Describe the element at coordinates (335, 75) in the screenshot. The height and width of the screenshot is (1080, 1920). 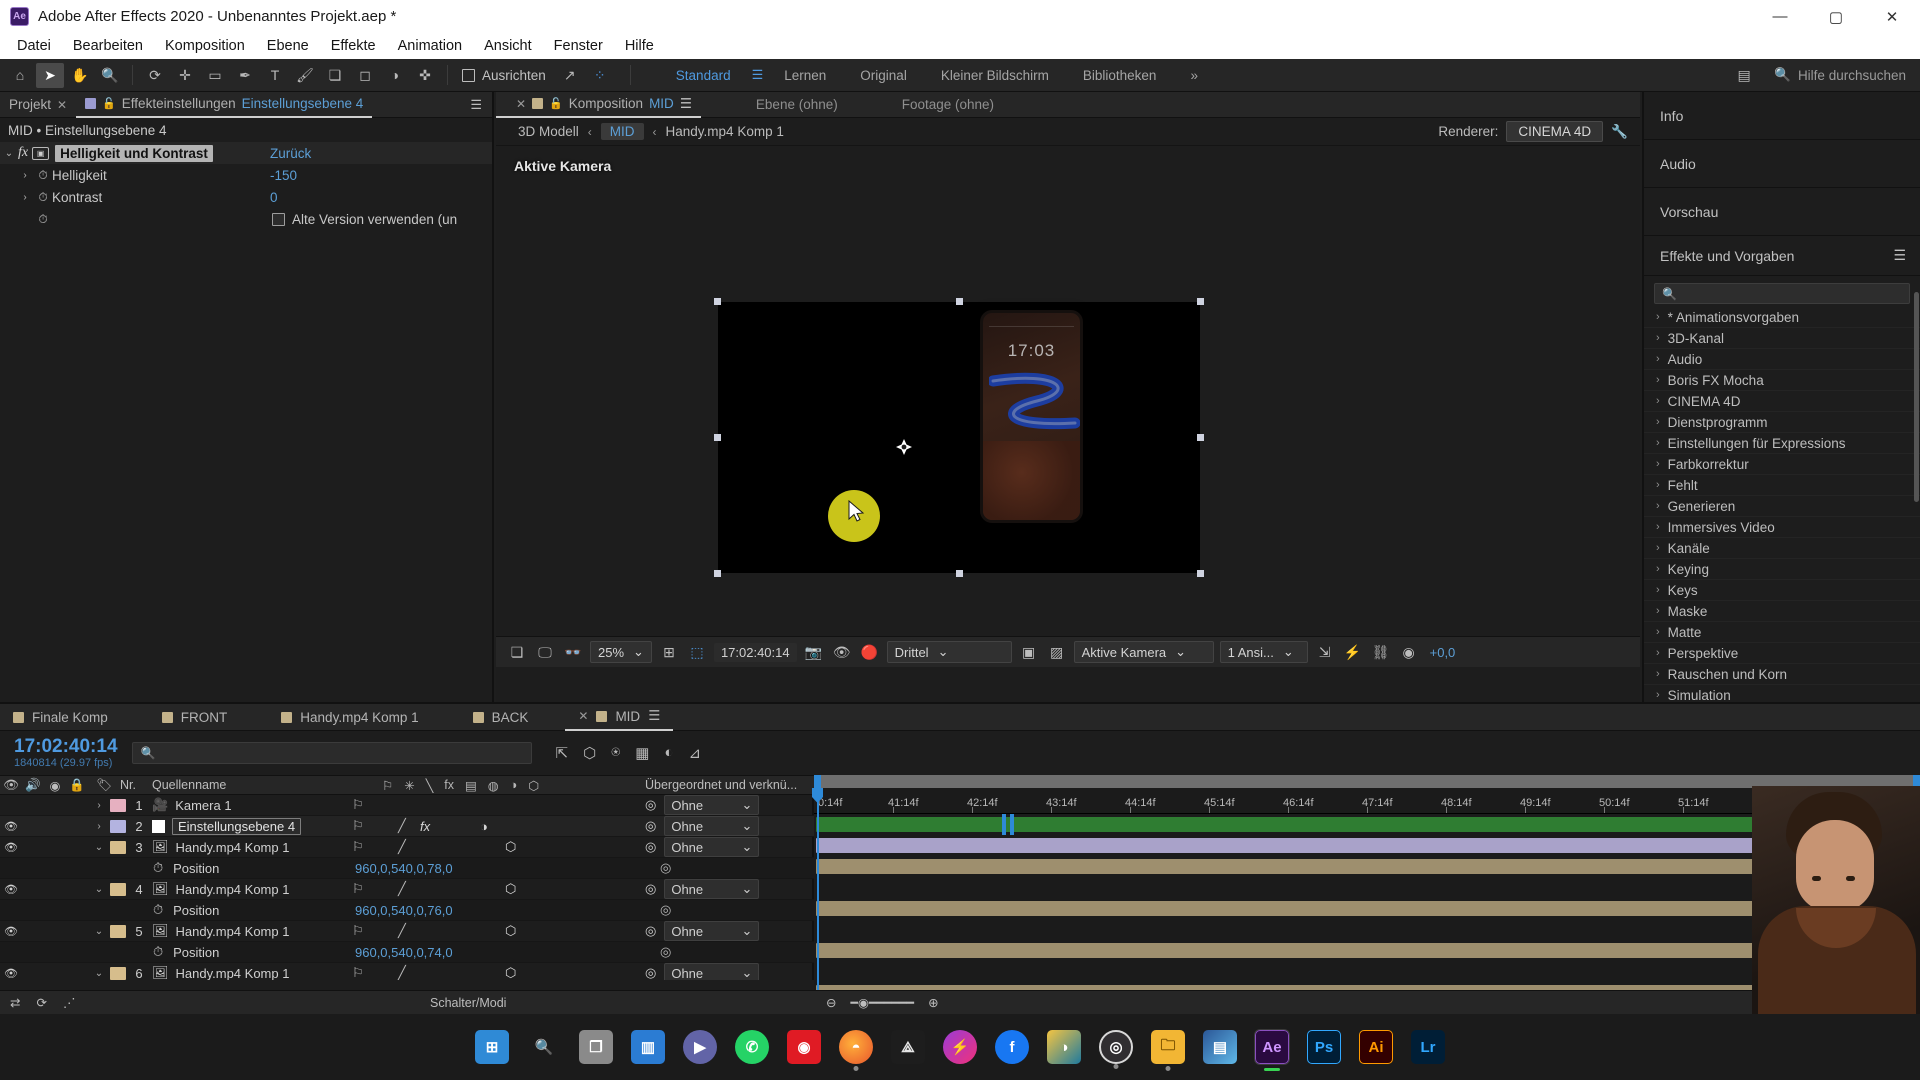
I see `clone-stamp-tool-icon: ❏` at that location.